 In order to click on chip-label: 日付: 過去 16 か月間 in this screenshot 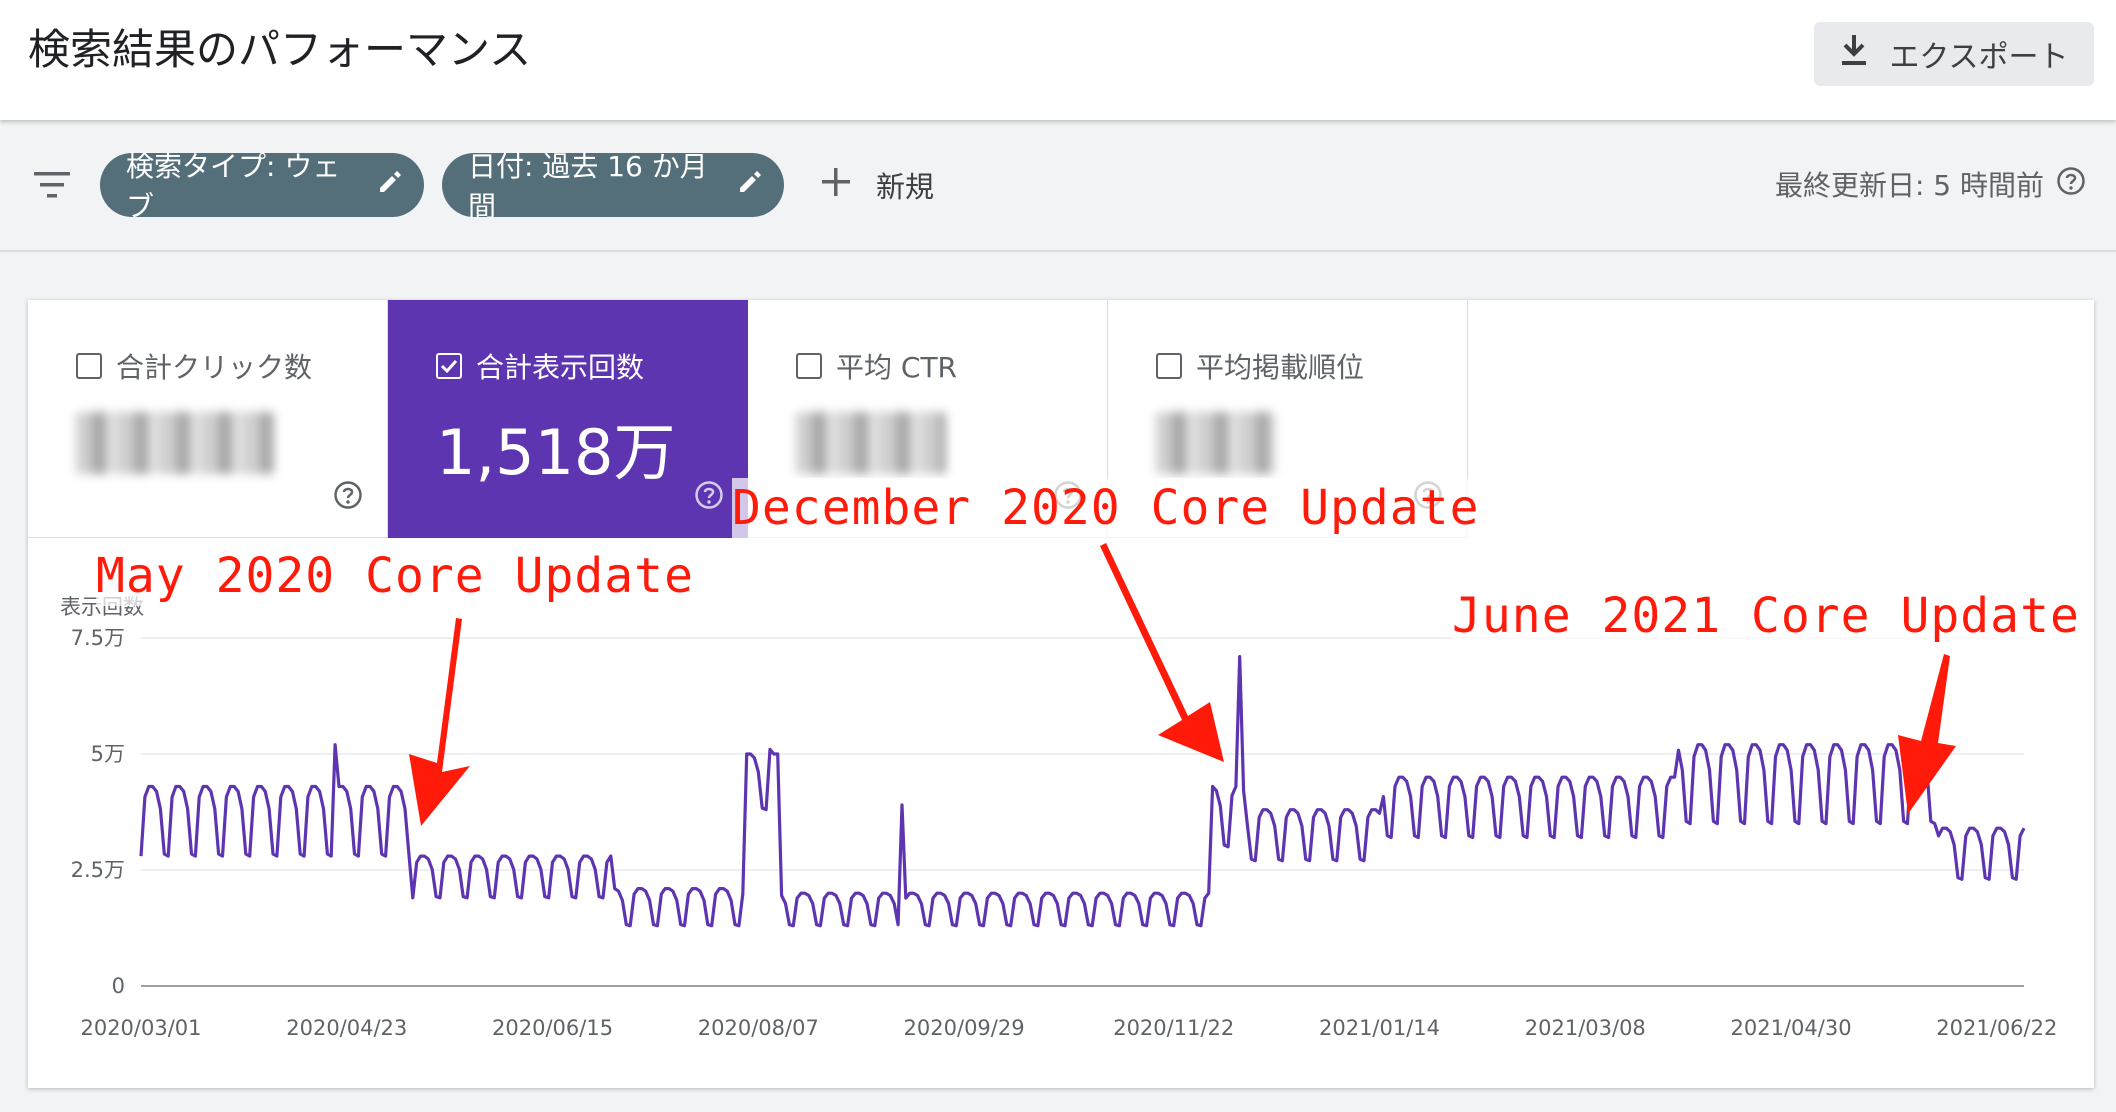, I will do `click(588, 186)`.